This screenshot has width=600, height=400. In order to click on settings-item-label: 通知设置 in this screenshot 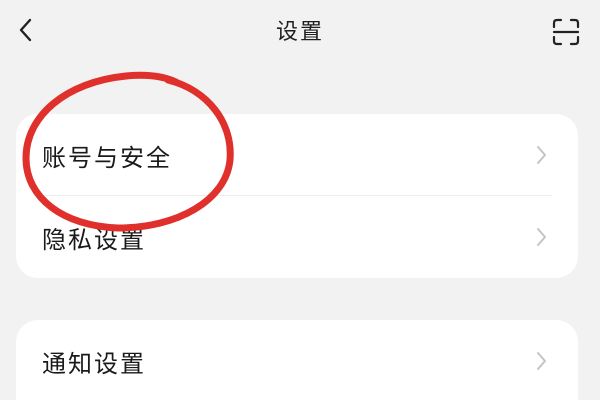, I will do `click(94, 363)`.